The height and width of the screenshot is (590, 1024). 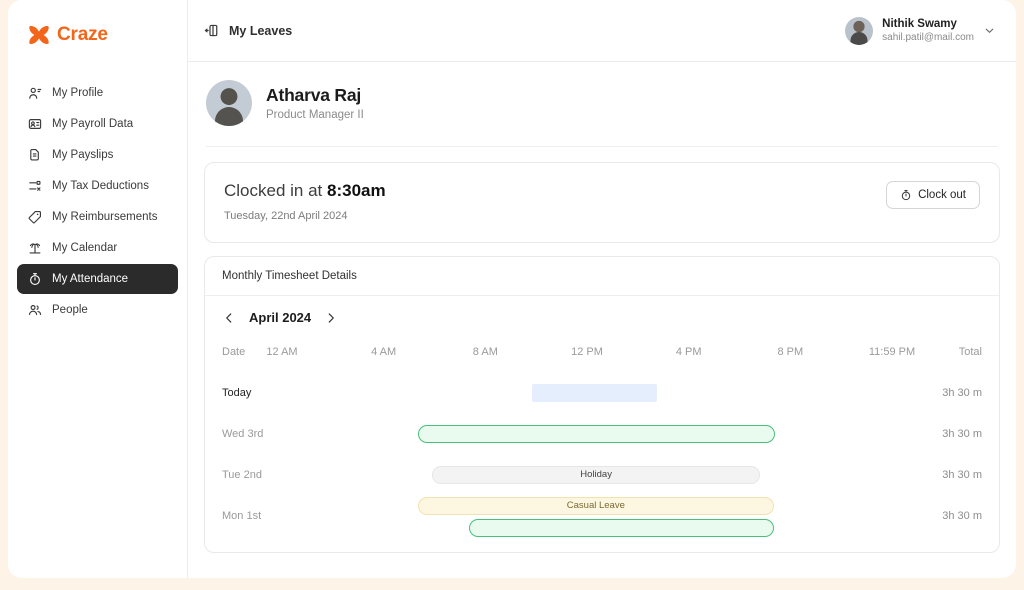 I want to click on clock-out-label: Clock out, so click(x=942, y=195).